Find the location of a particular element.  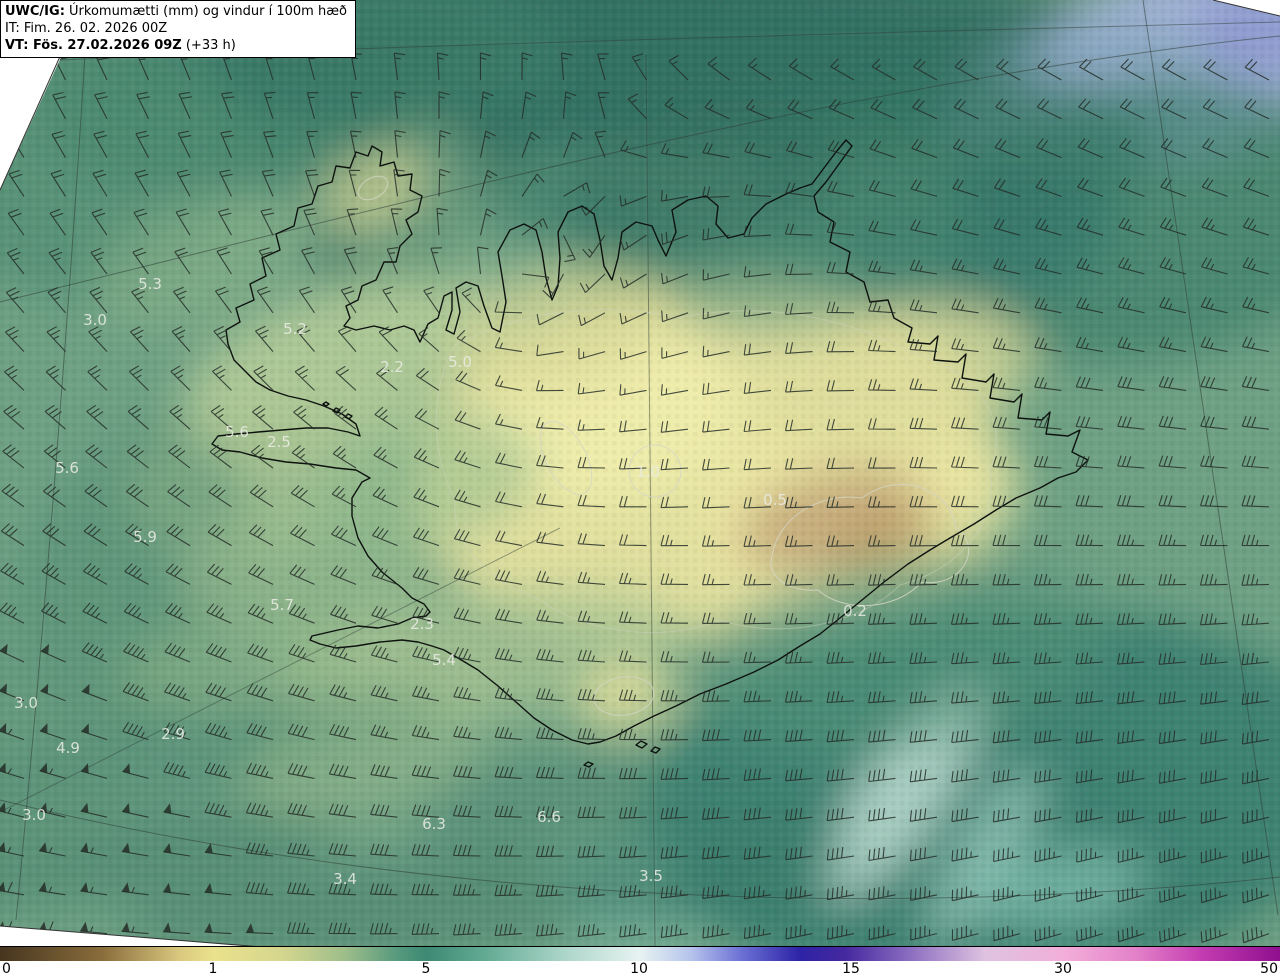

contour-label: 2.9 is located at coordinates (173, 734).